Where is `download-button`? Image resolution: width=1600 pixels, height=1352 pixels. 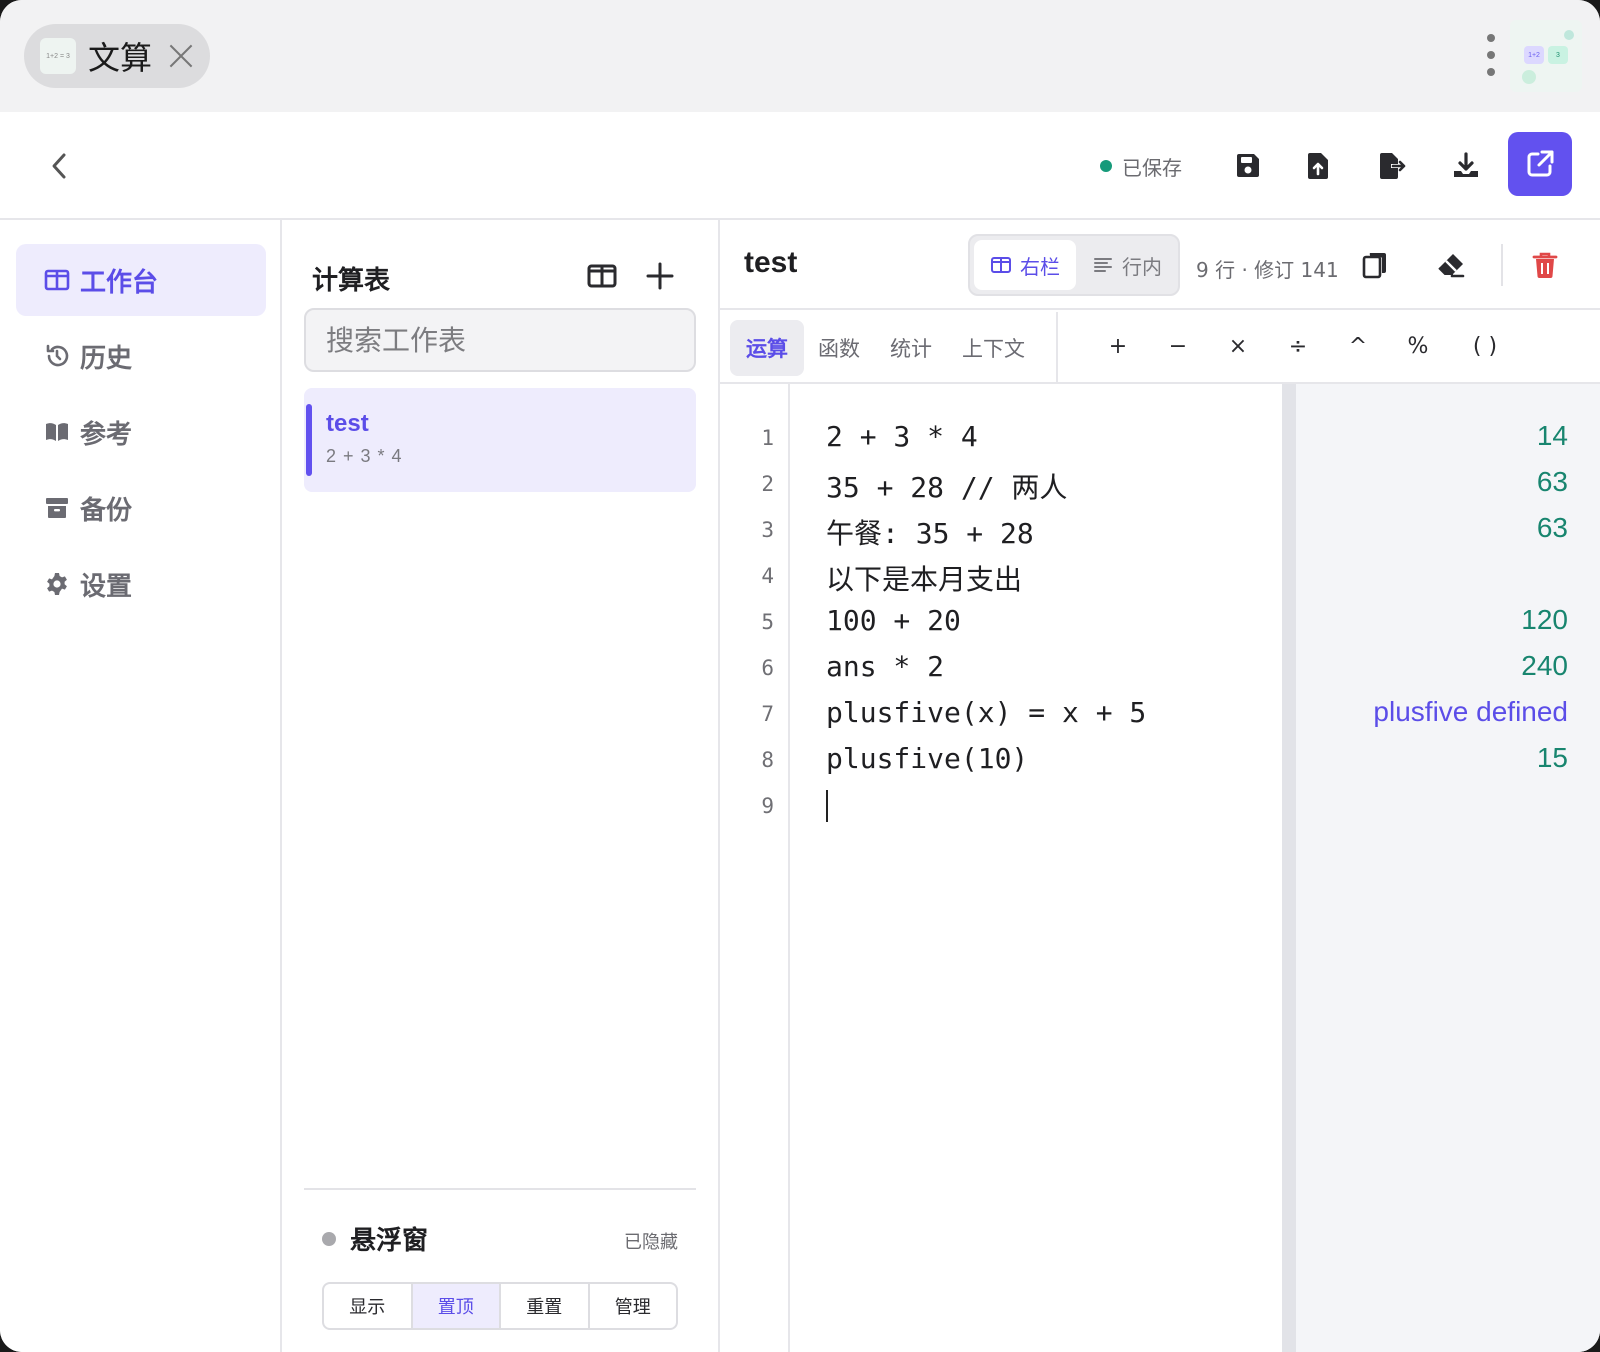
download-button is located at coordinates (1466, 166).